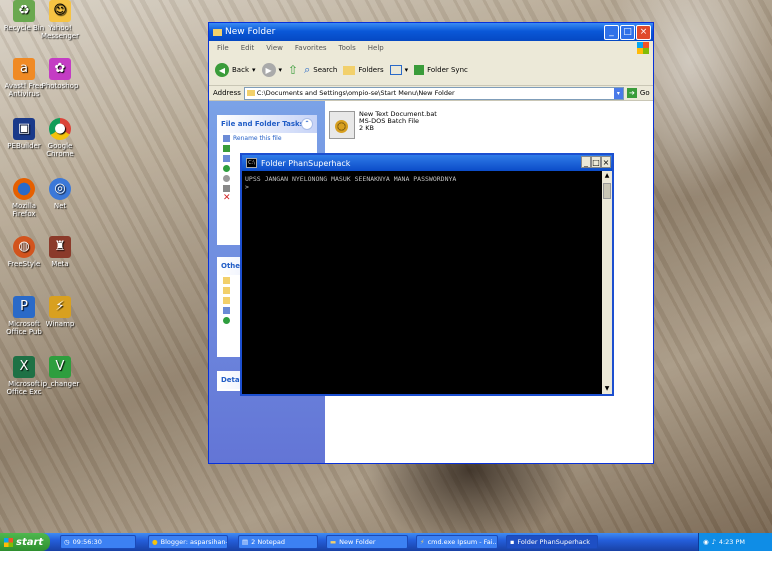  I want to click on pebuilder-icon: ▣, so click(24, 129).